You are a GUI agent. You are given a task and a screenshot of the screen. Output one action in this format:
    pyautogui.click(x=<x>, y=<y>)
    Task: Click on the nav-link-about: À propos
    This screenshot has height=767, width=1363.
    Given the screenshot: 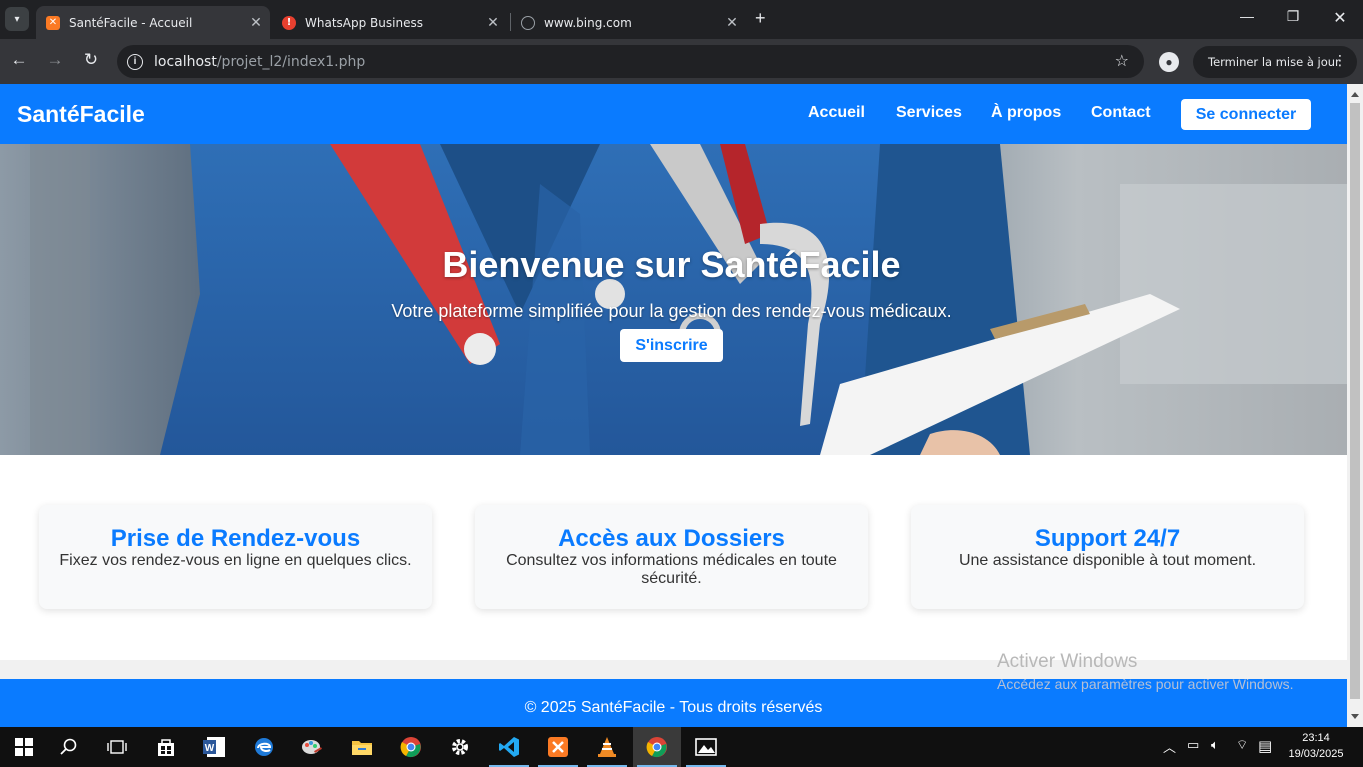 What is the action you would take?
    pyautogui.click(x=1026, y=113)
    